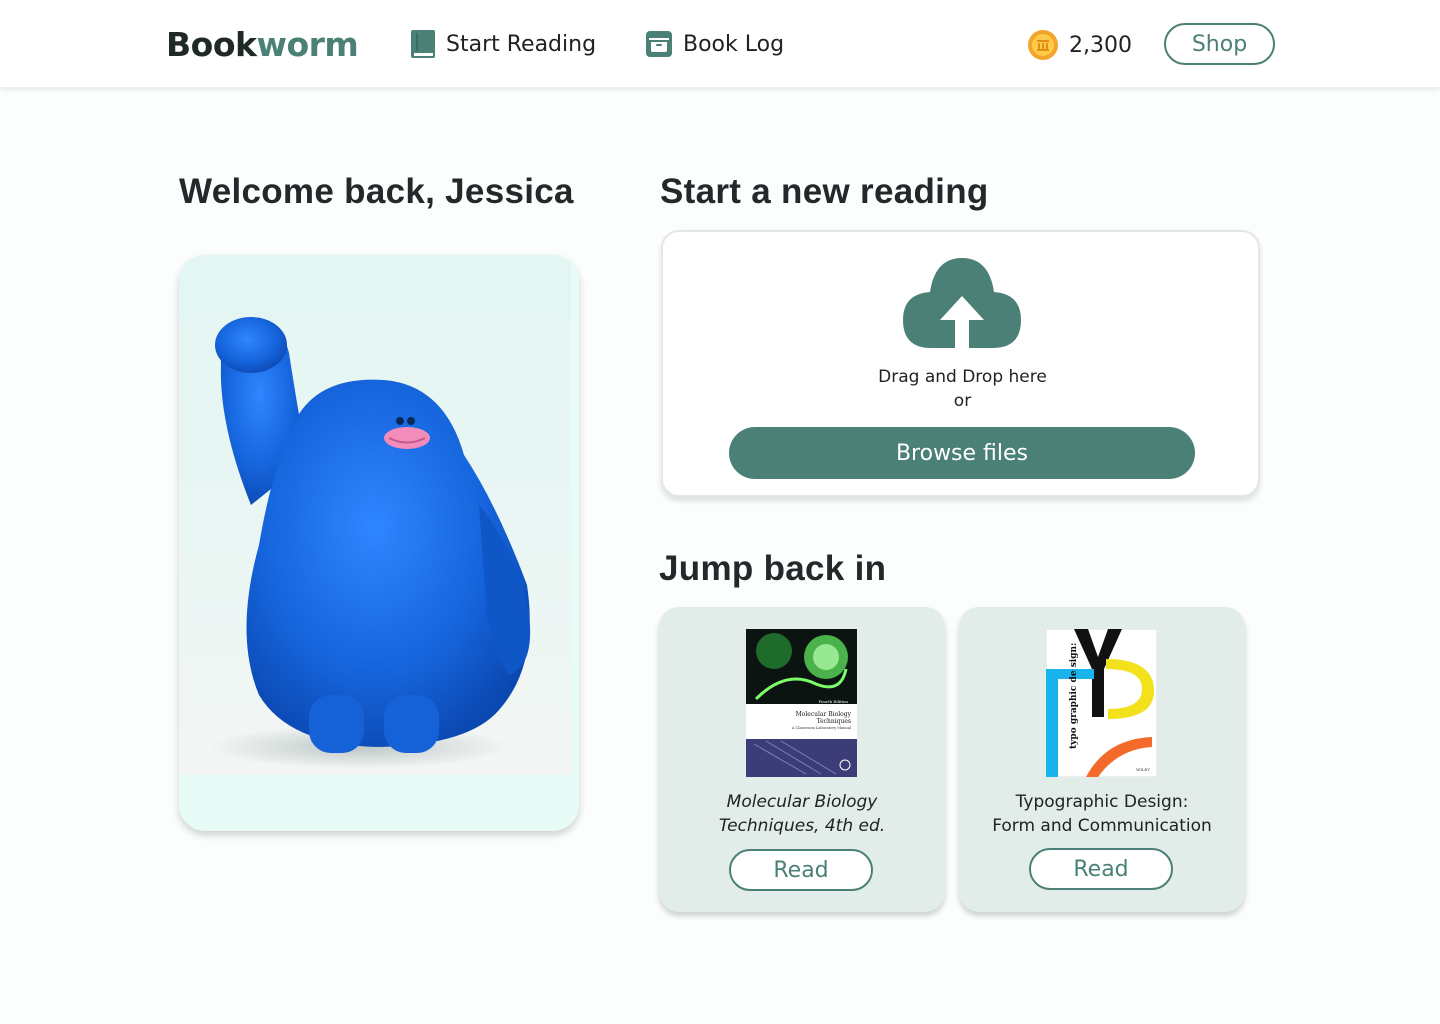 This screenshot has height=1024, width=1440. I want to click on nav-start-reading-label: Start Reading, so click(521, 44).